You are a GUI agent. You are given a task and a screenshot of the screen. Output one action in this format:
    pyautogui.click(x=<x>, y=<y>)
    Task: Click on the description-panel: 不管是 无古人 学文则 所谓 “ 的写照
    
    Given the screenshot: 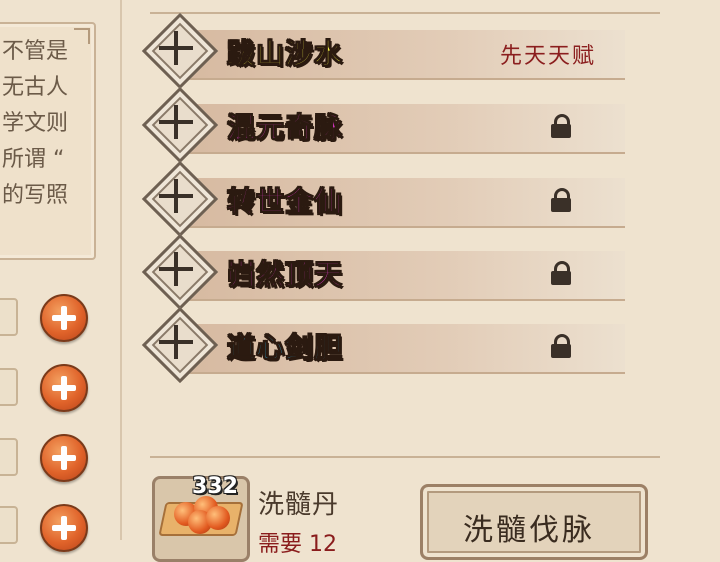 What is the action you would take?
    pyautogui.click(x=48, y=141)
    